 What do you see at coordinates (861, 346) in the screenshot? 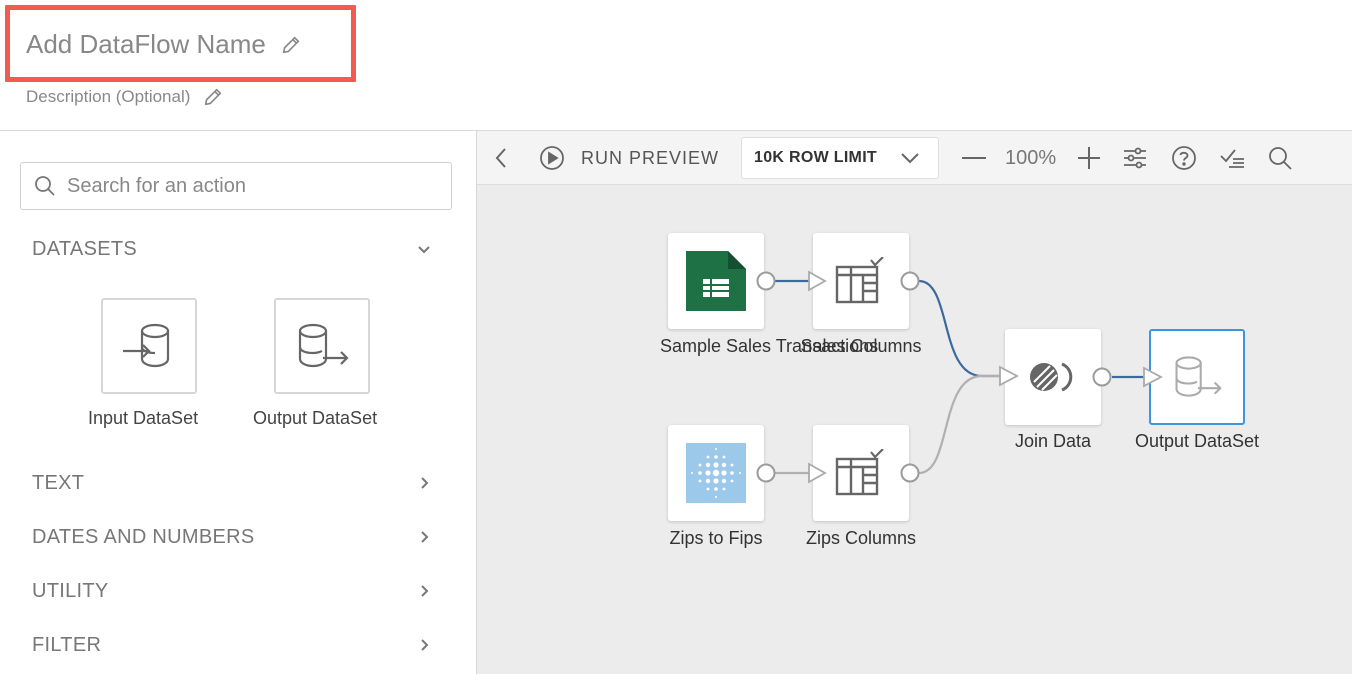
I see `flow-node-label: Sales Columns` at bounding box center [861, 346].